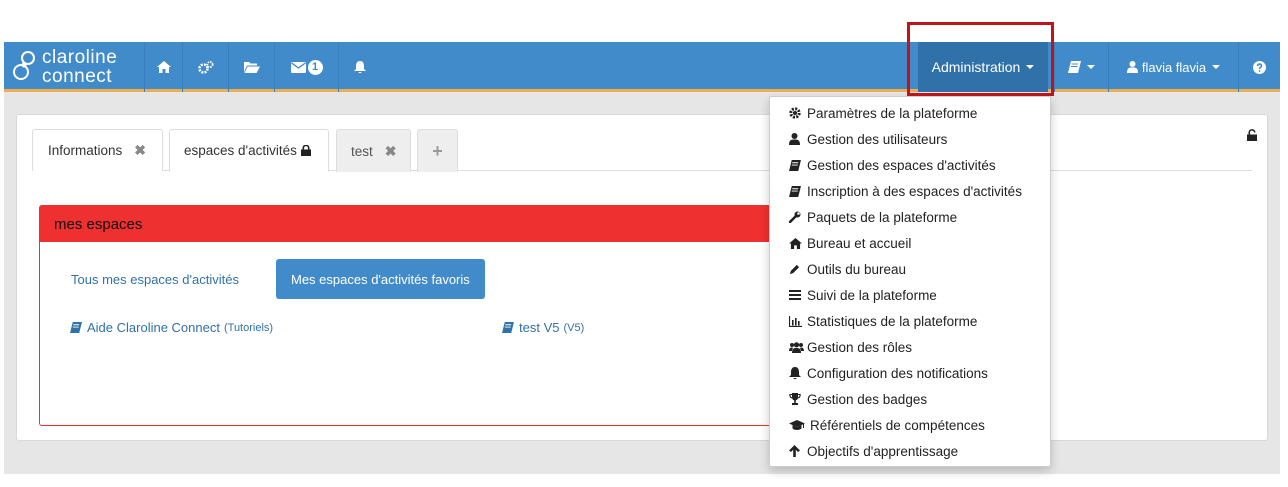 The image size is (1288, 487). Describe the element at coordinates (892, 321) in the screenshot. I see `menu-item-label: Statistiques de la plateforme` at that location.